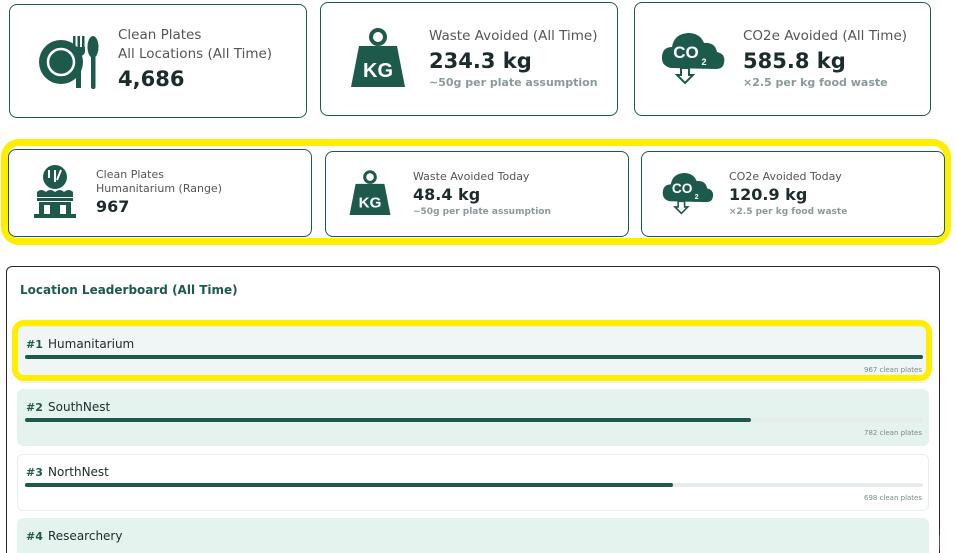  Describe the element at coordinates (892, 498) in the screenshot. I see `row-count: 698 clean plates` at that location.